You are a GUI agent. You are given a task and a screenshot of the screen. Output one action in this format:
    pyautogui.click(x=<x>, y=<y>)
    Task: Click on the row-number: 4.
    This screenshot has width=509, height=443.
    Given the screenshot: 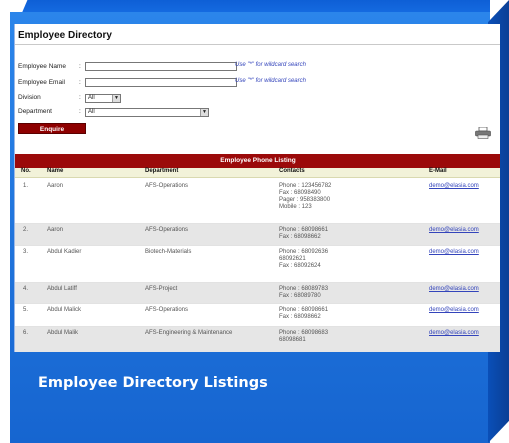 What is the action you would take?
    pyautogui.click(x=26, y=289)
    